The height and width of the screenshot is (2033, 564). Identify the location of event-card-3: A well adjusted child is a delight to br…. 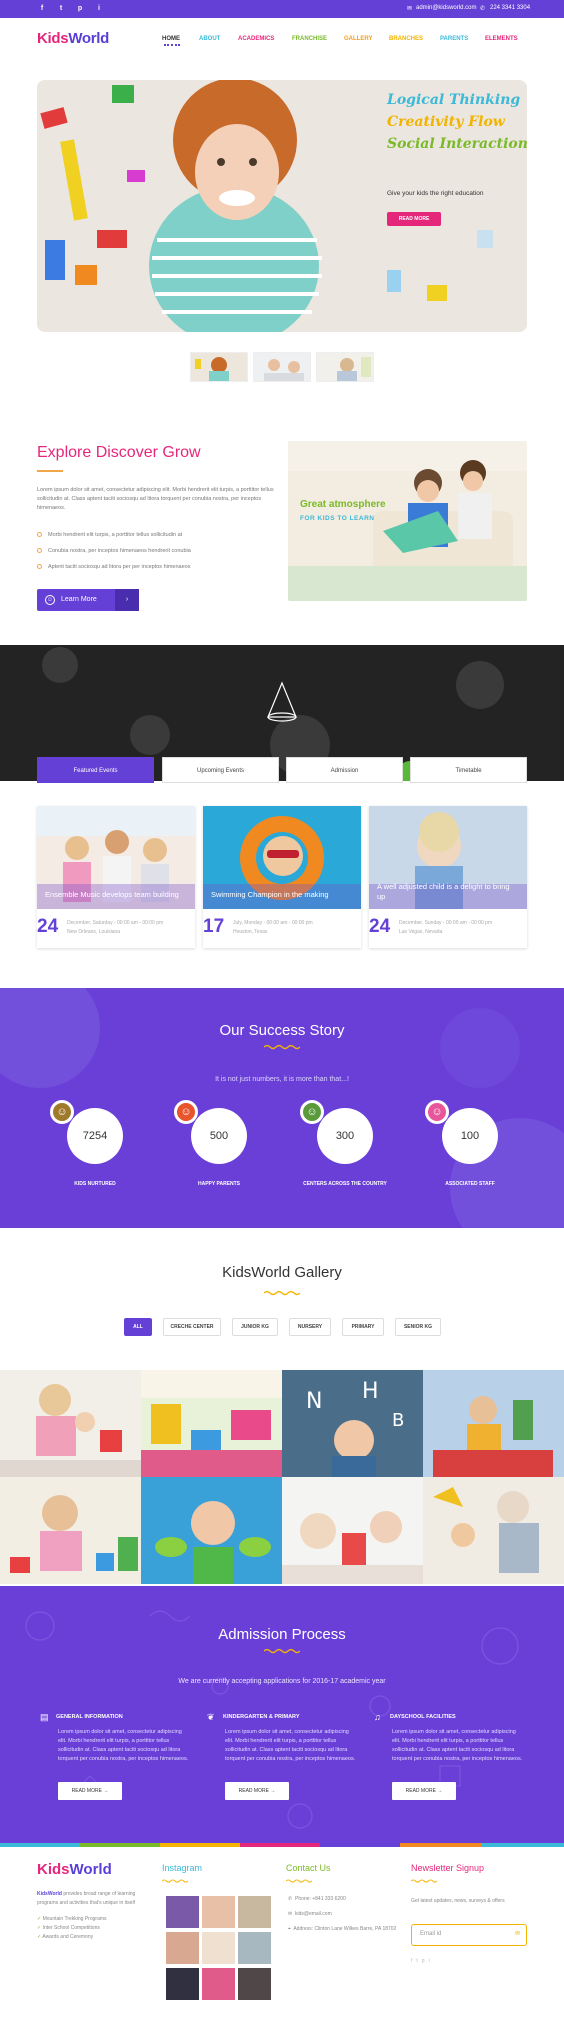
(448, 877).